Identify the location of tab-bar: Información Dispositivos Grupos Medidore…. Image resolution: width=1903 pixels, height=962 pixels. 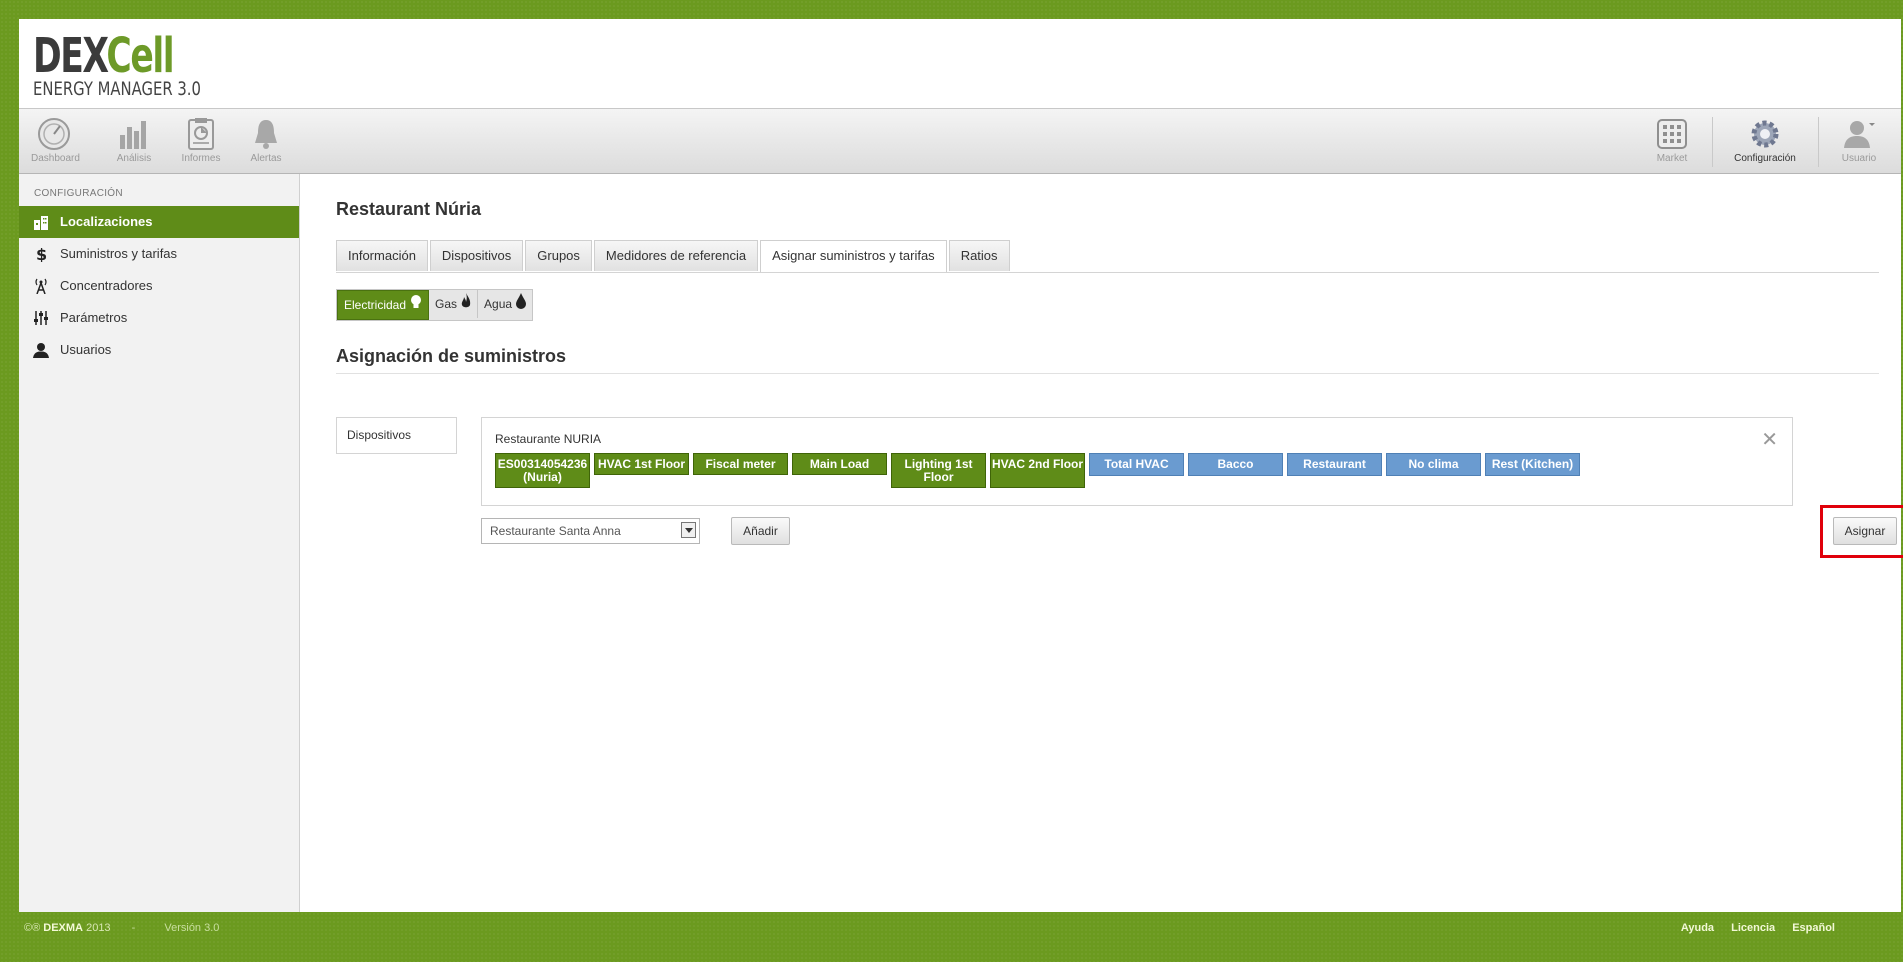
(1107, 256).